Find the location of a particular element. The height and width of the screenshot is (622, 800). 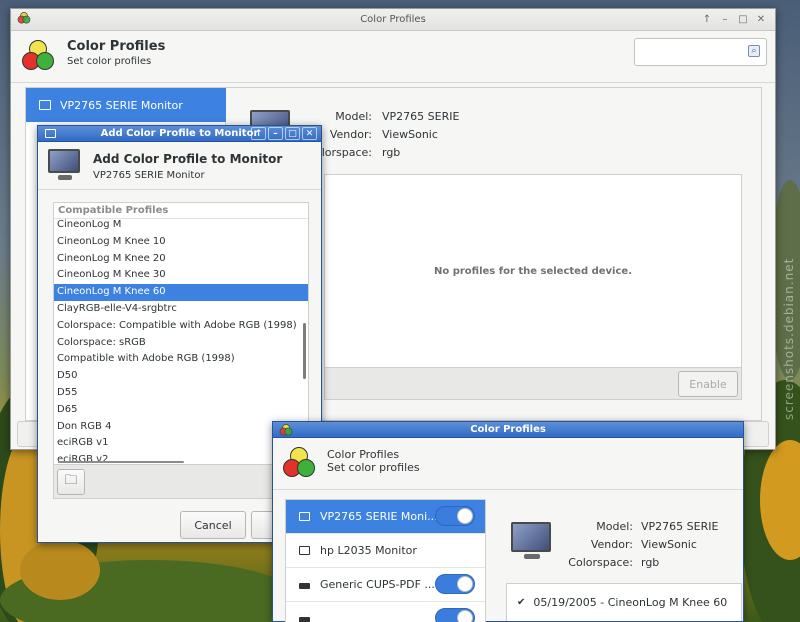

profile-list-item: CineonLog M Knee 30 is located at coordinates (181, 275).